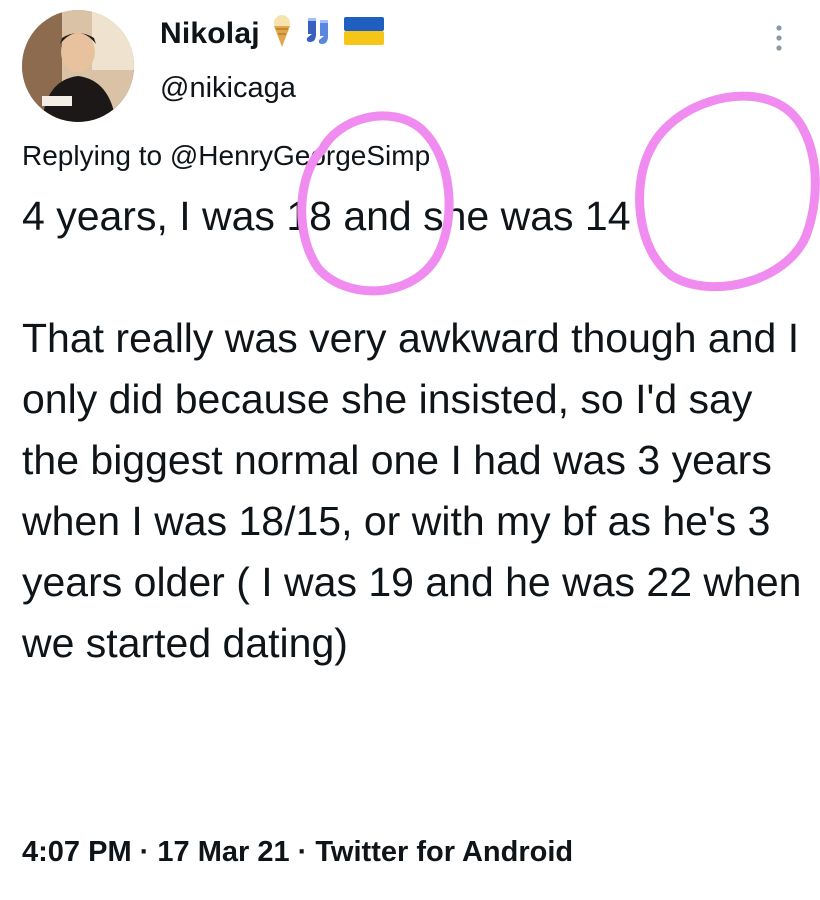 The image size is (820, 900). What do you see at coordinates (228, 88) in the screenshot?
I see `author-handle: @nikicaga` at bounding box center [228, 88].